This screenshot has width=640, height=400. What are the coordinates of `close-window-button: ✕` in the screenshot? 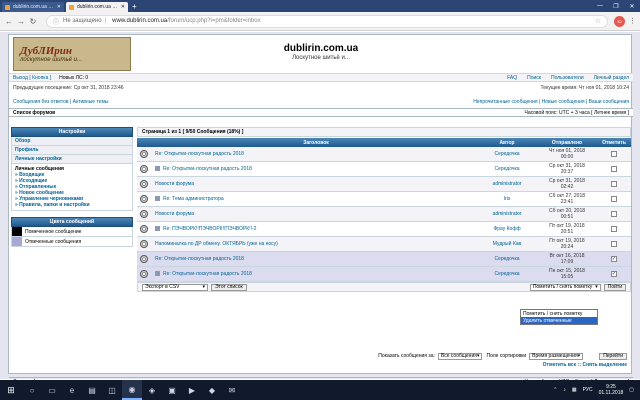 It's located at (632, 6).